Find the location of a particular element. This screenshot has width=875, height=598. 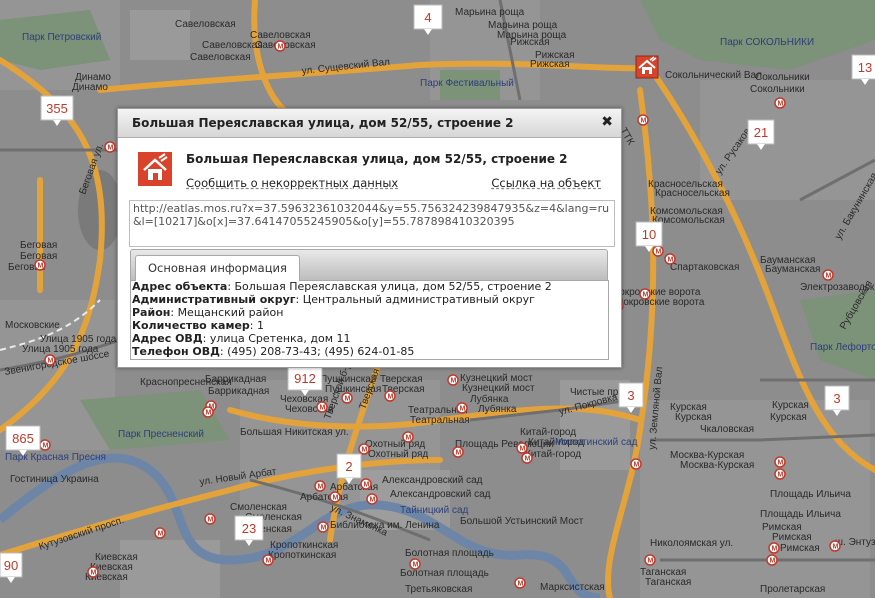

map-label: Бауманская is located at coordinates (792, 269).